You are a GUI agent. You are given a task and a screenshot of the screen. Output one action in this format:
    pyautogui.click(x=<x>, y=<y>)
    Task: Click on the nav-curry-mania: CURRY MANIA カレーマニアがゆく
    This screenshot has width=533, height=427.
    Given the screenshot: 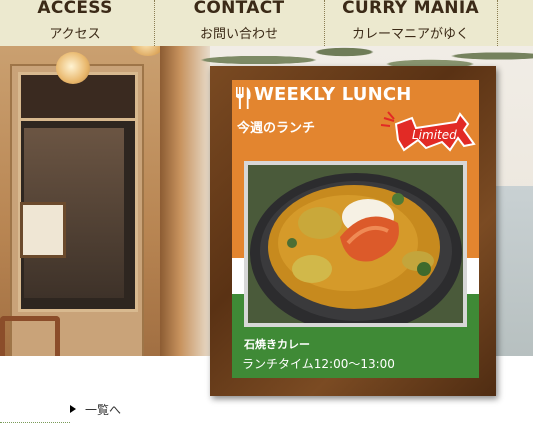 What is the action you would take?
    pyautogui.click(x=410, y=23)
    